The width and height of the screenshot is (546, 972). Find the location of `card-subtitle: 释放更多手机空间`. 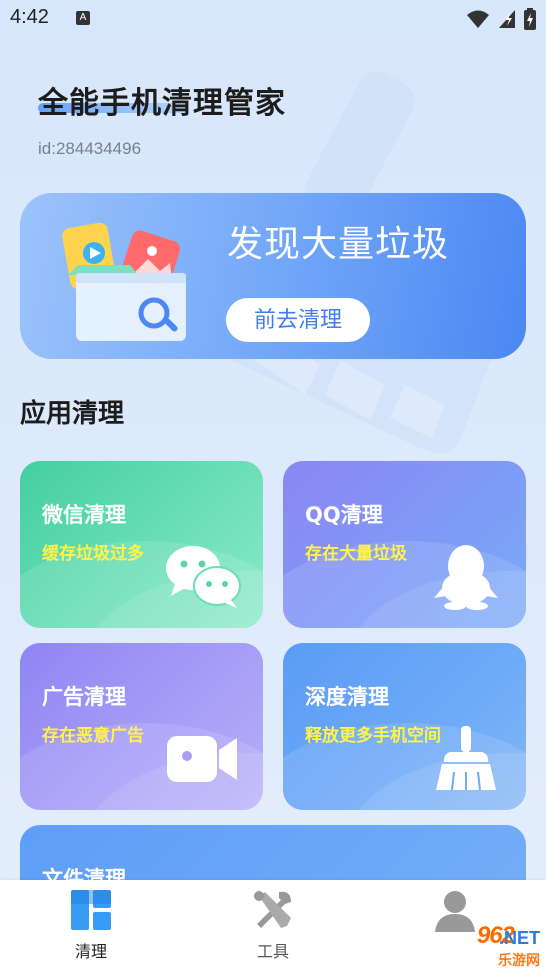

card-subtitle: 释放更多手机空间 is located at coordinates (373, 736).